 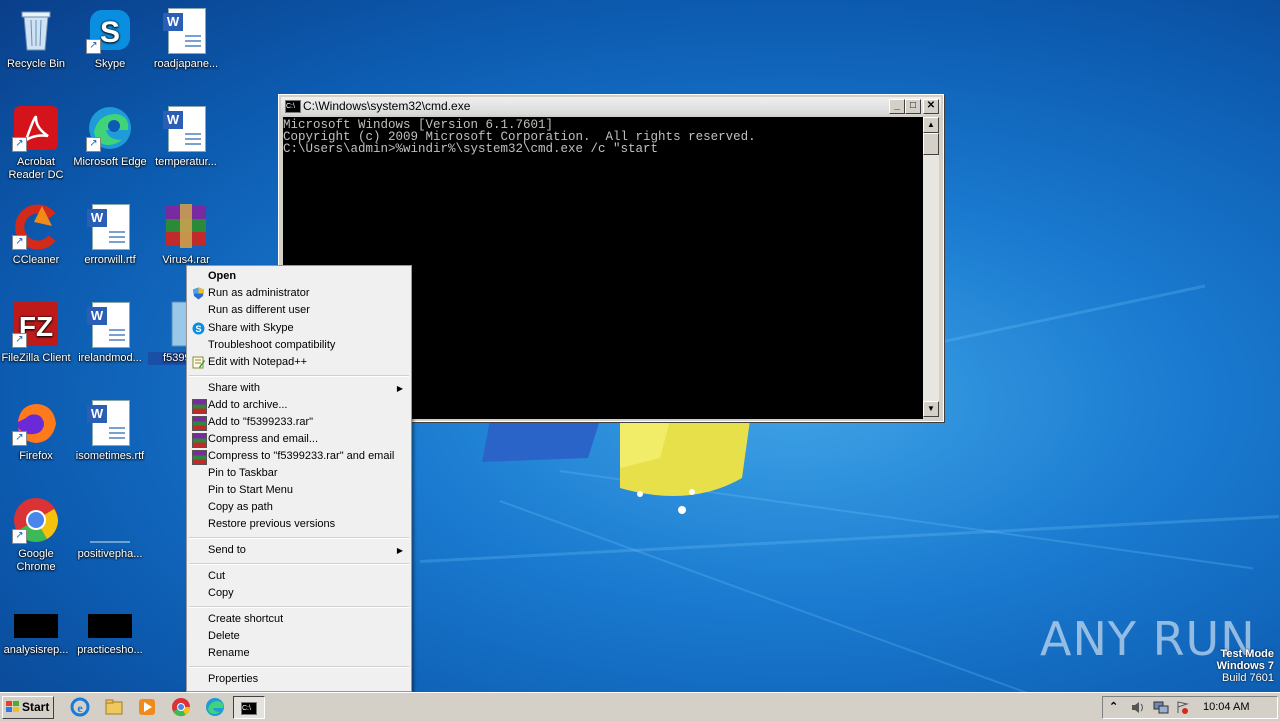 What do you see at coordinates (215, 707) in the screenshot?
I see `edge-icon` at bounding box center [215, 707].